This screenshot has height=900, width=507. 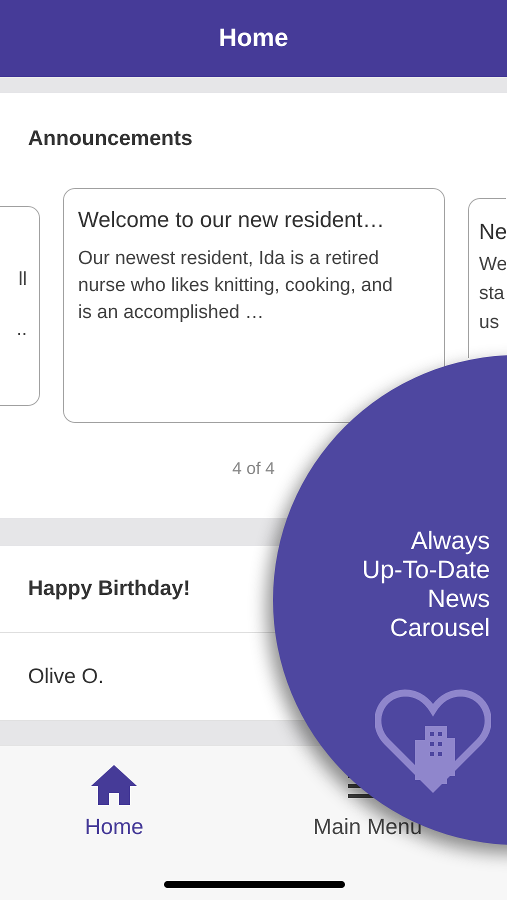 I want to click on card-text: .., so click(x=21, y=330).